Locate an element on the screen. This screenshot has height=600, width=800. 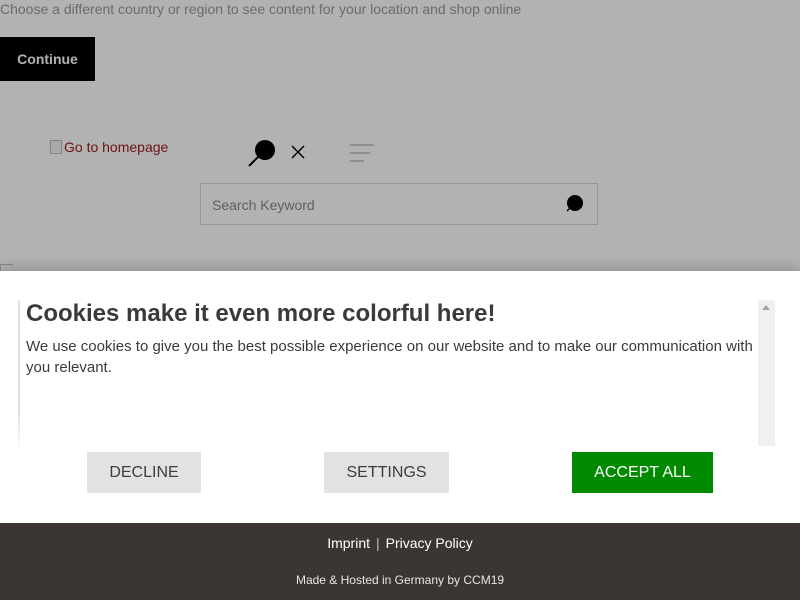
imprint-link: Imprint is located at coordinates (348, 543).